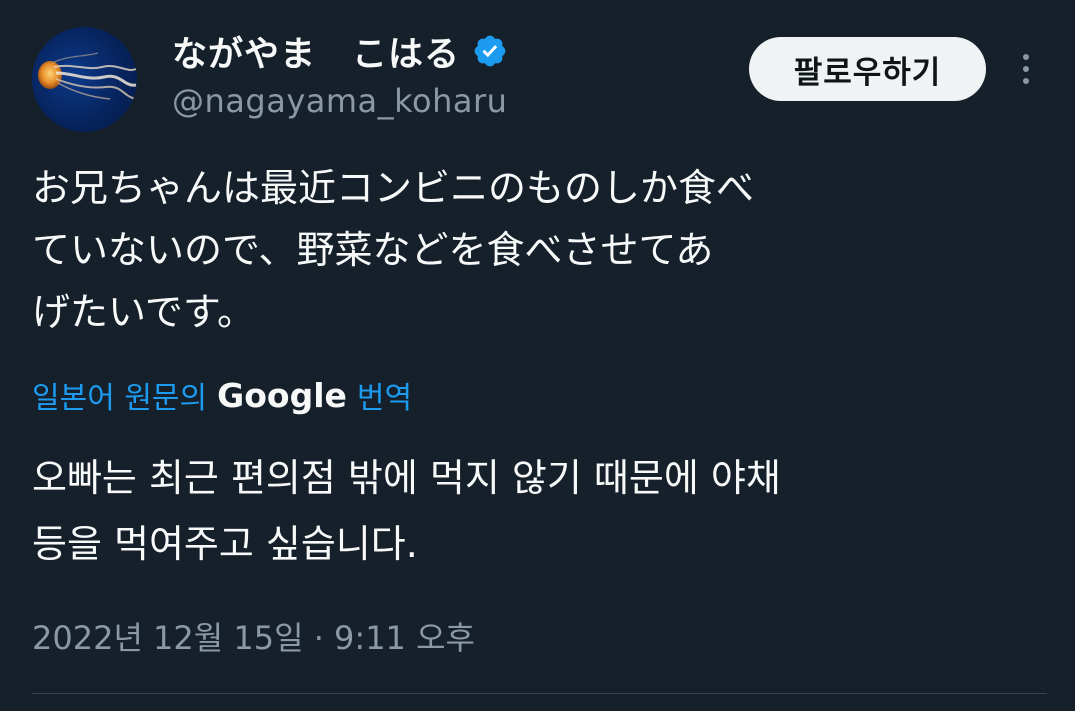 This screenshot has width=1075, height=711. I want to click on verified-badge-icon, so click(490, 51).